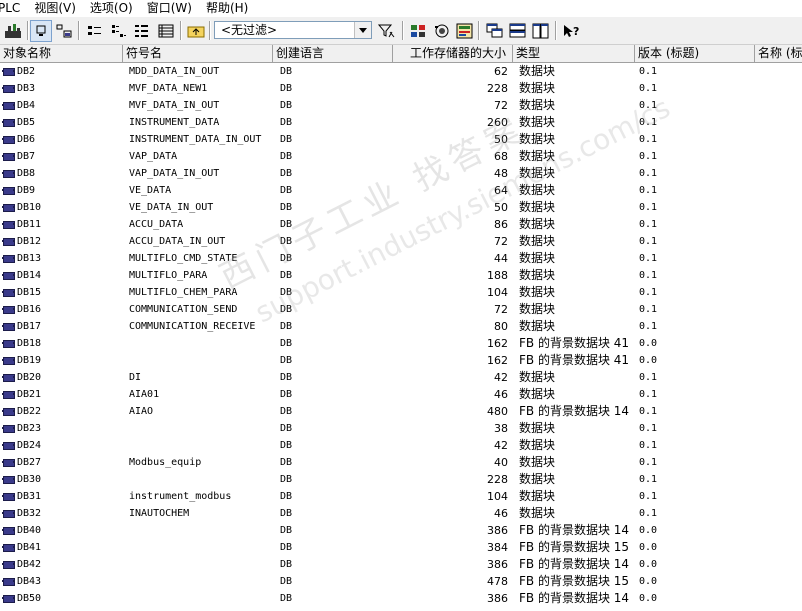 This screenshot has height=611, width=802. I want to click on table-row: DB11 ACCU_DATA DB 86 数据块 0.1, so click(401, 224).